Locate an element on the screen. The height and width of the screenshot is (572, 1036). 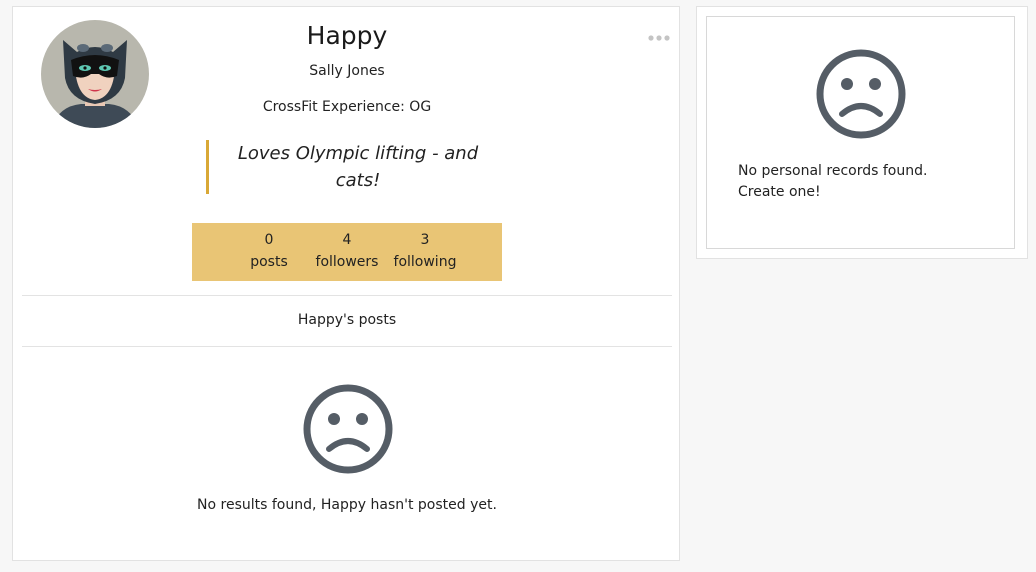
stat-following-count: 3 is located at coordinates (425, 240).